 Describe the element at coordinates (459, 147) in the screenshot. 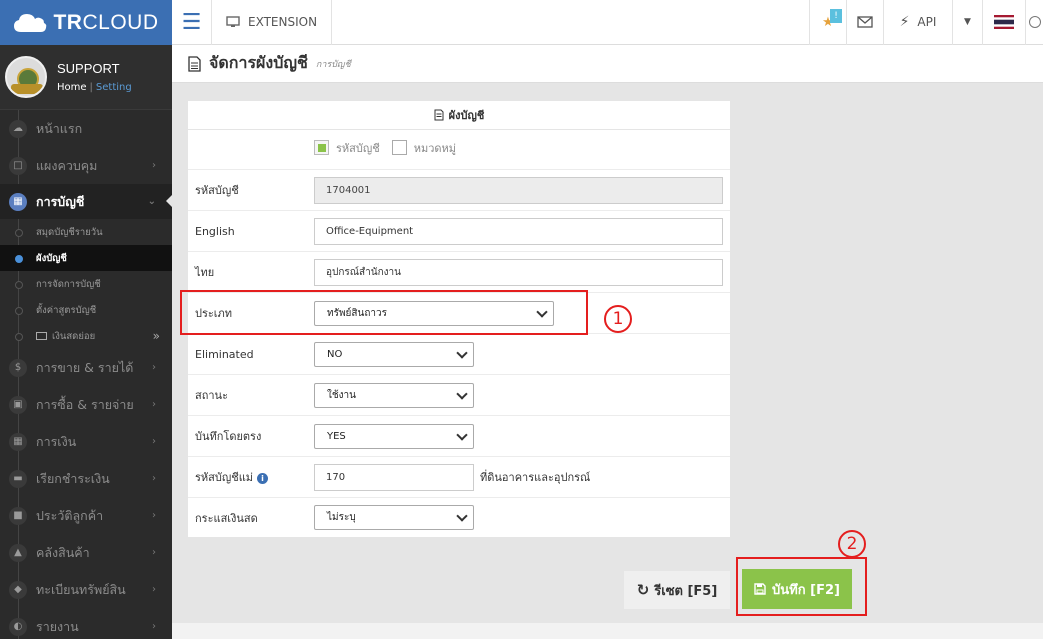

I see `checkbox-row: รหัสบัญชี หมวดหมู่` at that location.